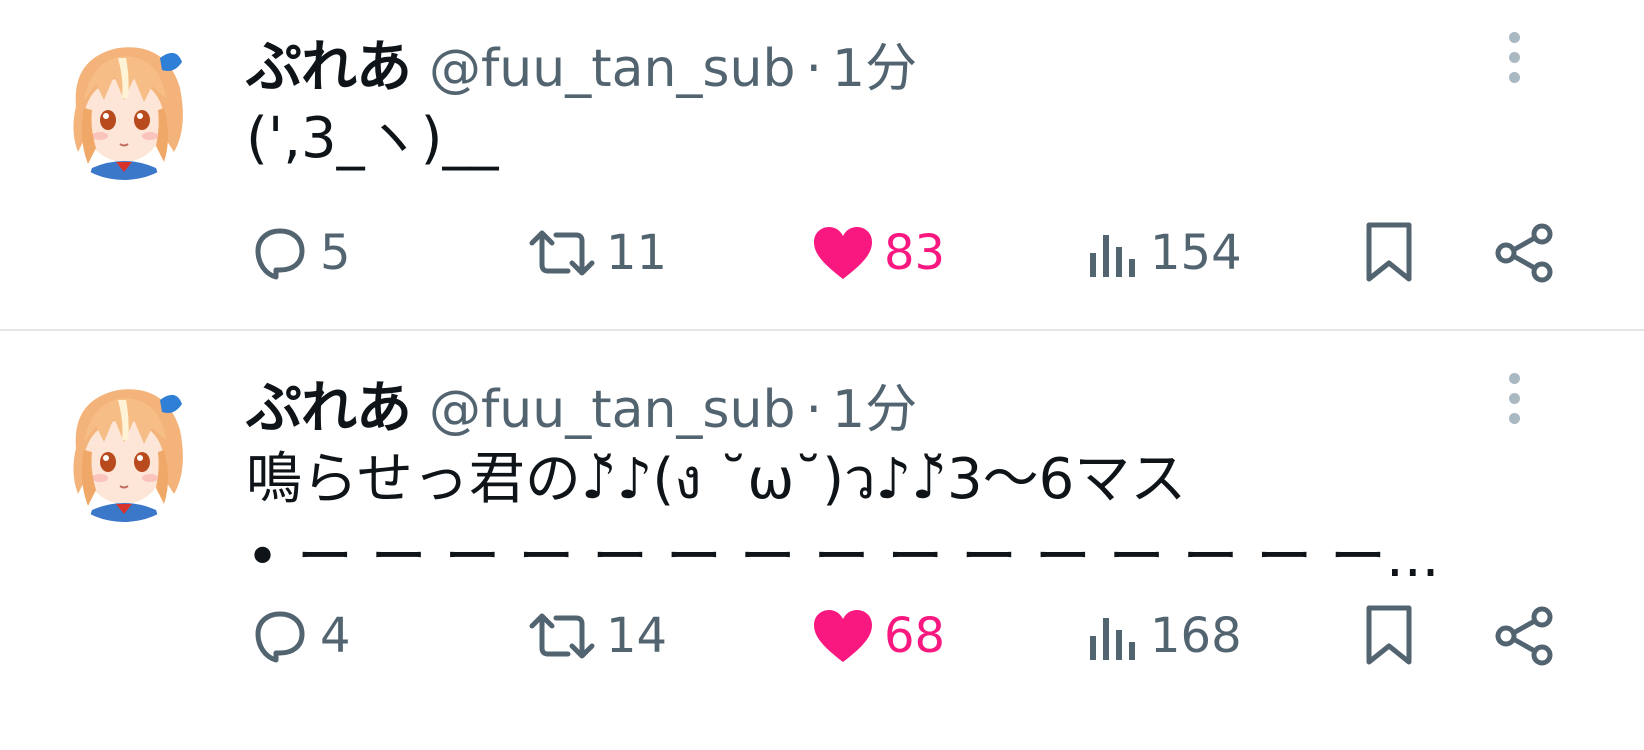 This screenshot has height=750, width=1644. I want to click on tweet-actions: 4 14 68 168, so click(822, 636).